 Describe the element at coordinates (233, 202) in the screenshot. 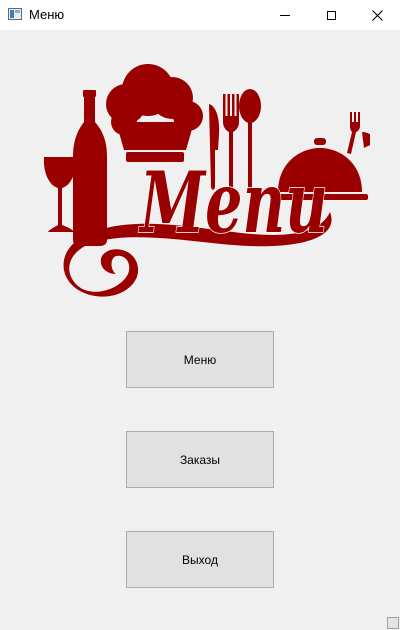

I see `logo-text: Menu` at that location.